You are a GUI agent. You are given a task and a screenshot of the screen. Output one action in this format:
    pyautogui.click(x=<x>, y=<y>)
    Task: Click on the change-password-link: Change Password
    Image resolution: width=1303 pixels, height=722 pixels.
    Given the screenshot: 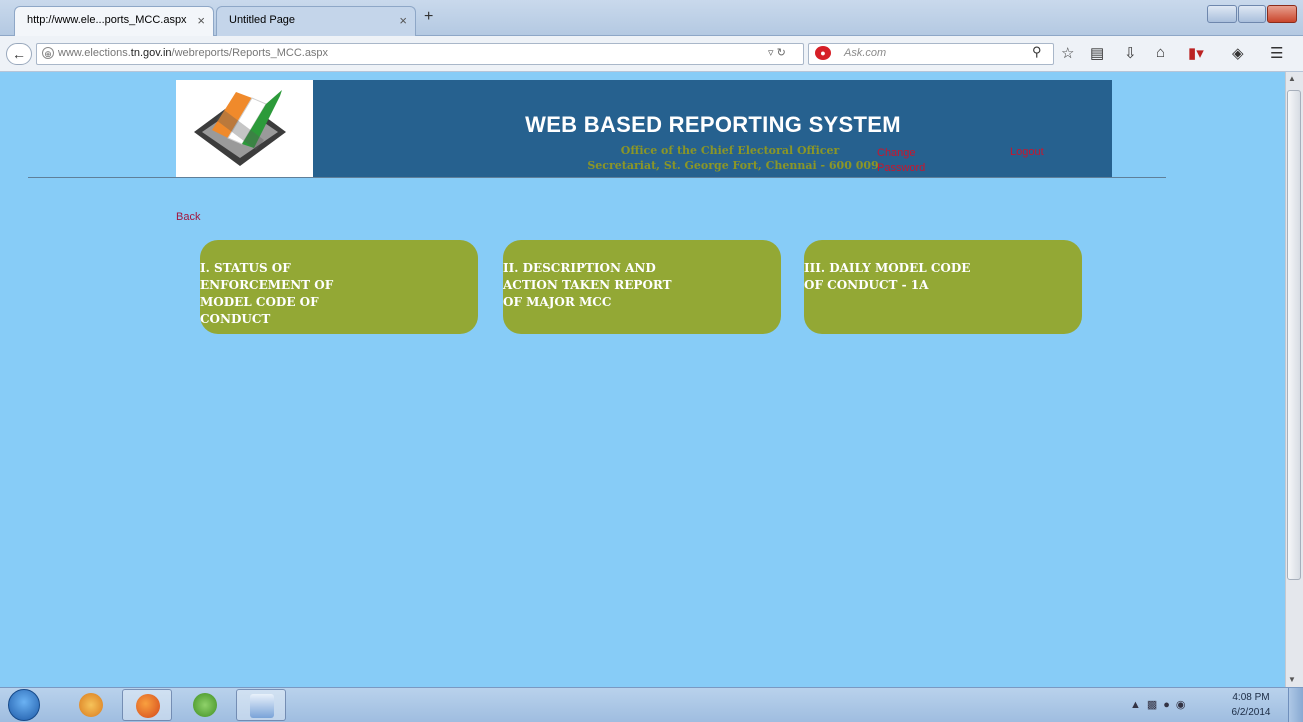 What is the action you would take?
    pyautogui.click(x=907, y=161)
    